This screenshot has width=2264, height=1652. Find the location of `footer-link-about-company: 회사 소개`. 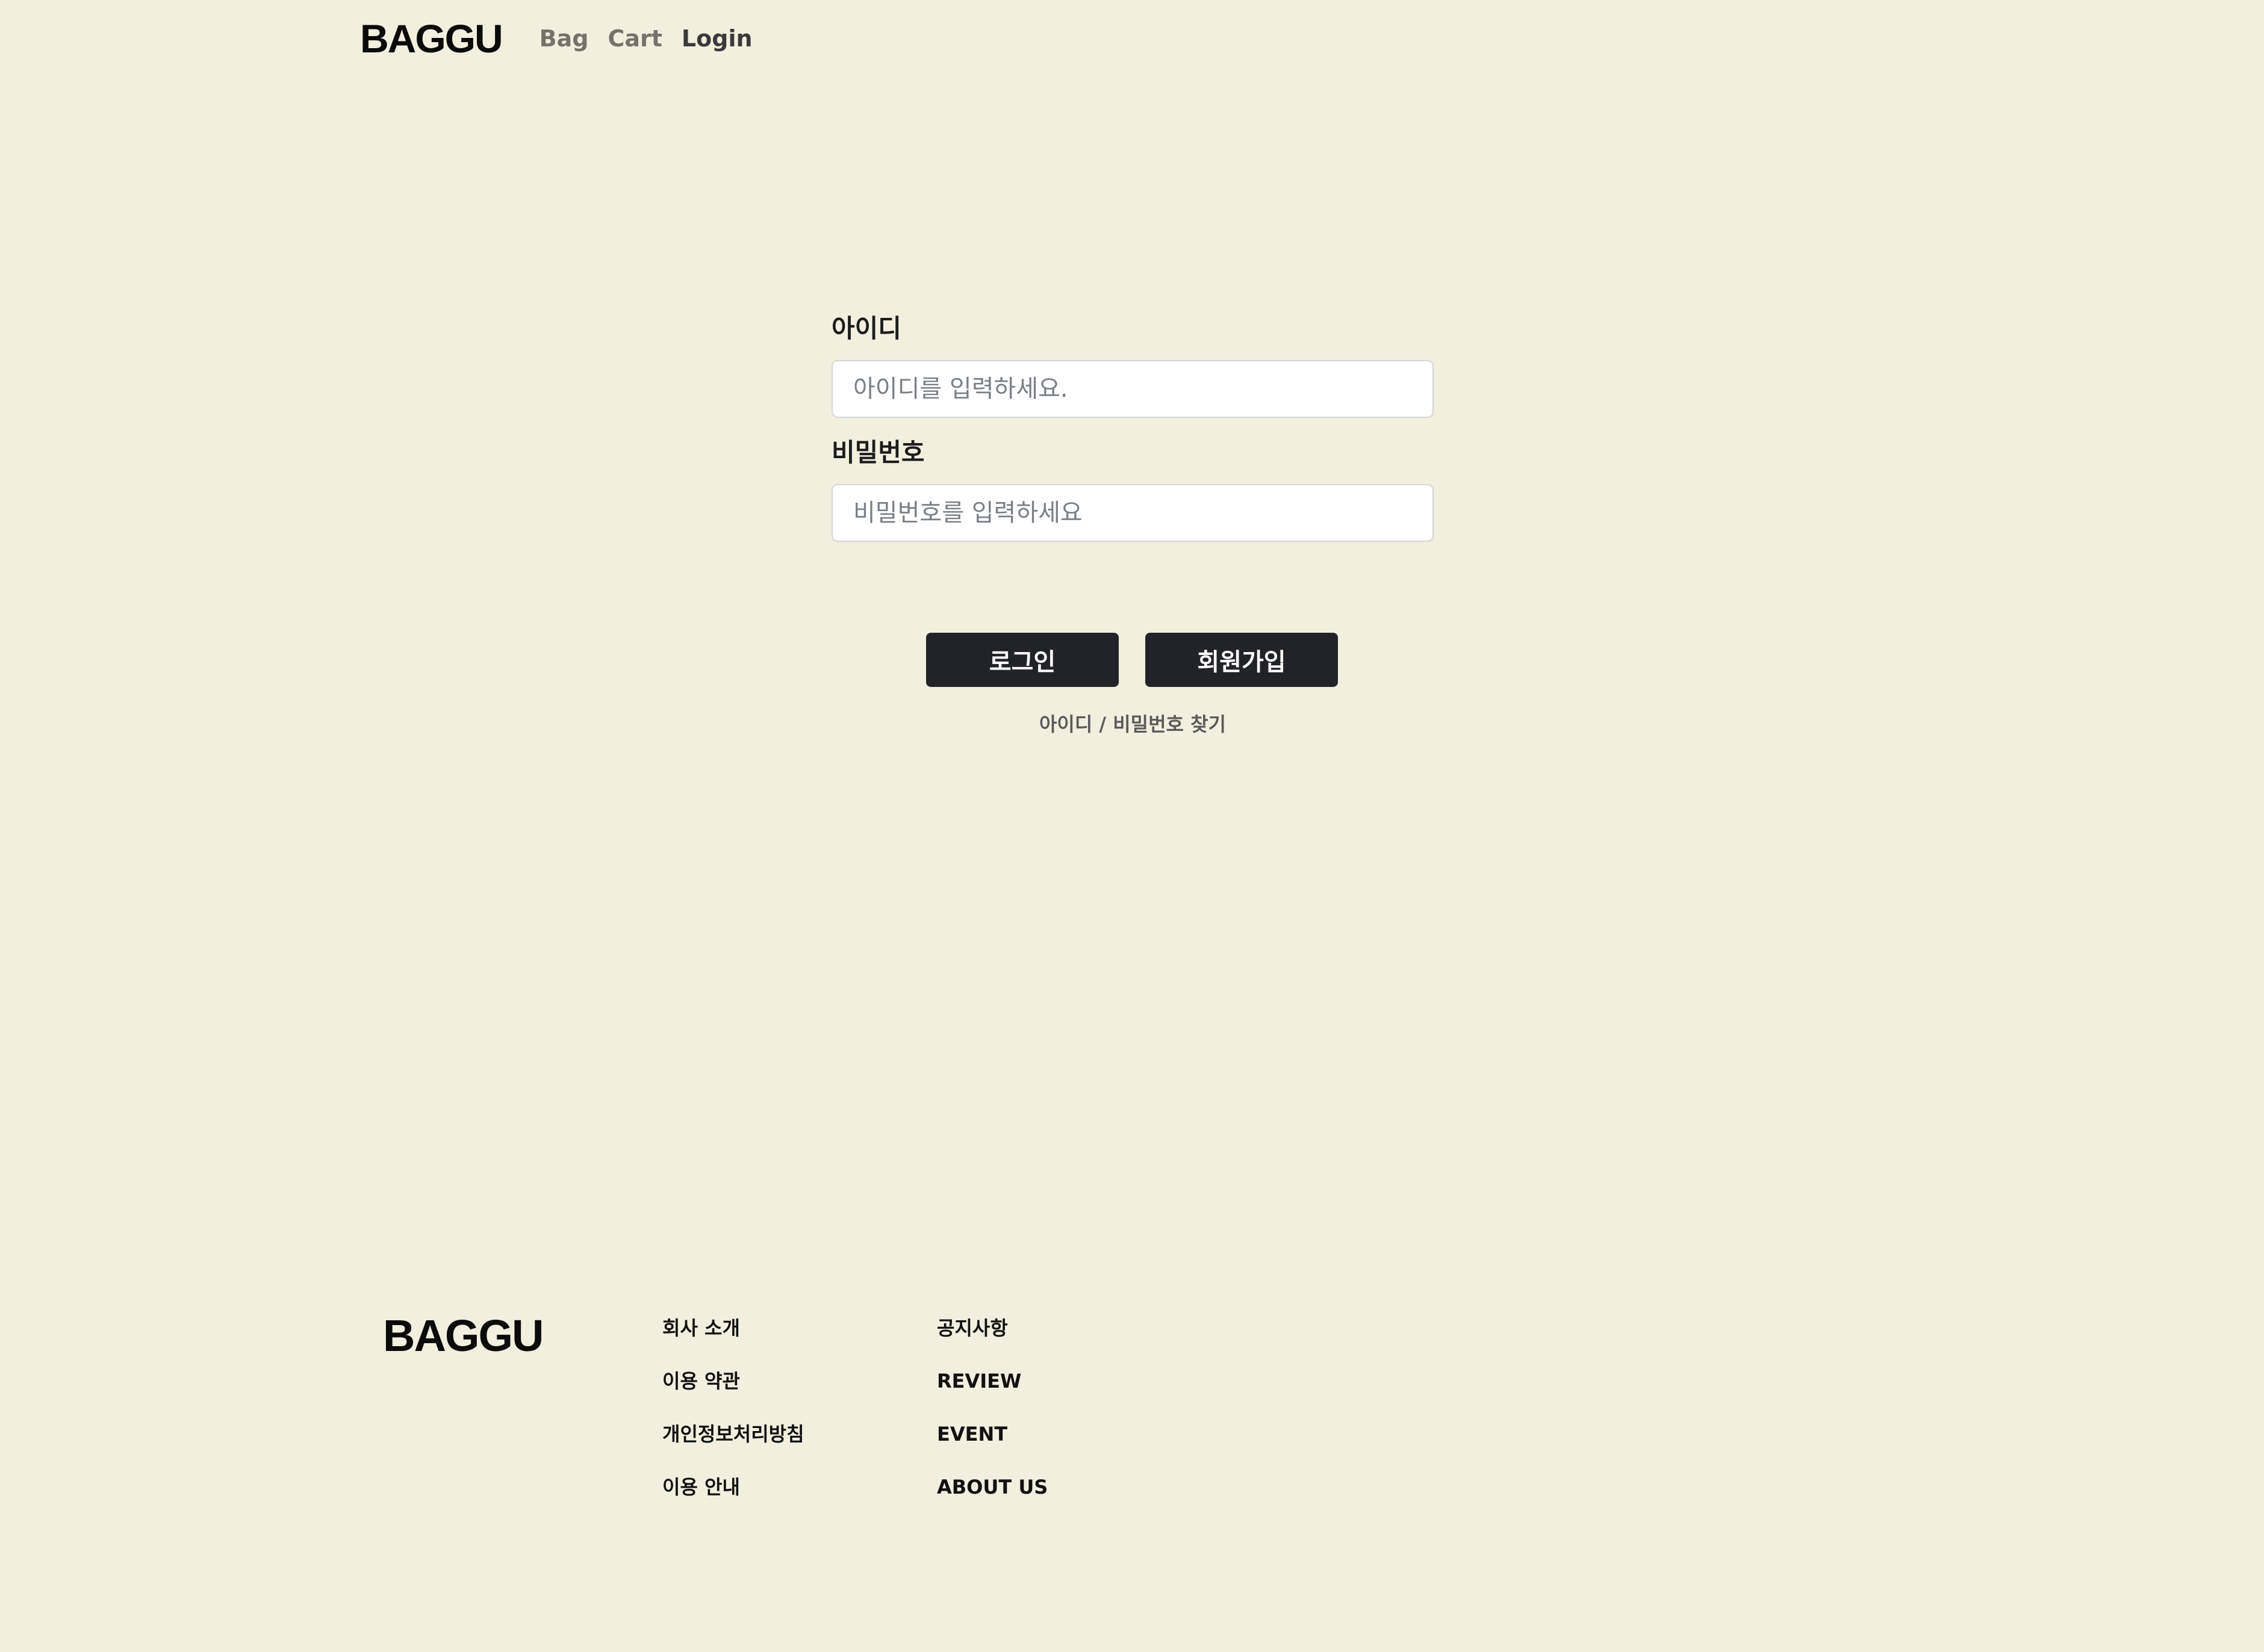

footer-link-about-company: 회사 소개 is located at coordinates (733, 1340).